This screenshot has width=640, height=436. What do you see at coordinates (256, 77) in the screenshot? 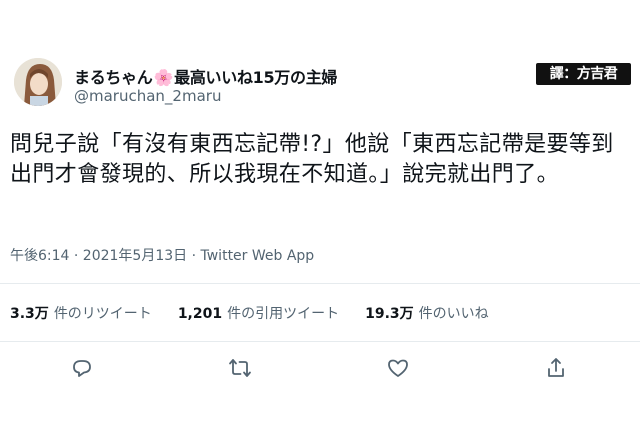
I see `author-name-suffix: 最高いいね15万の主婦` at bounding box center [256, 77].